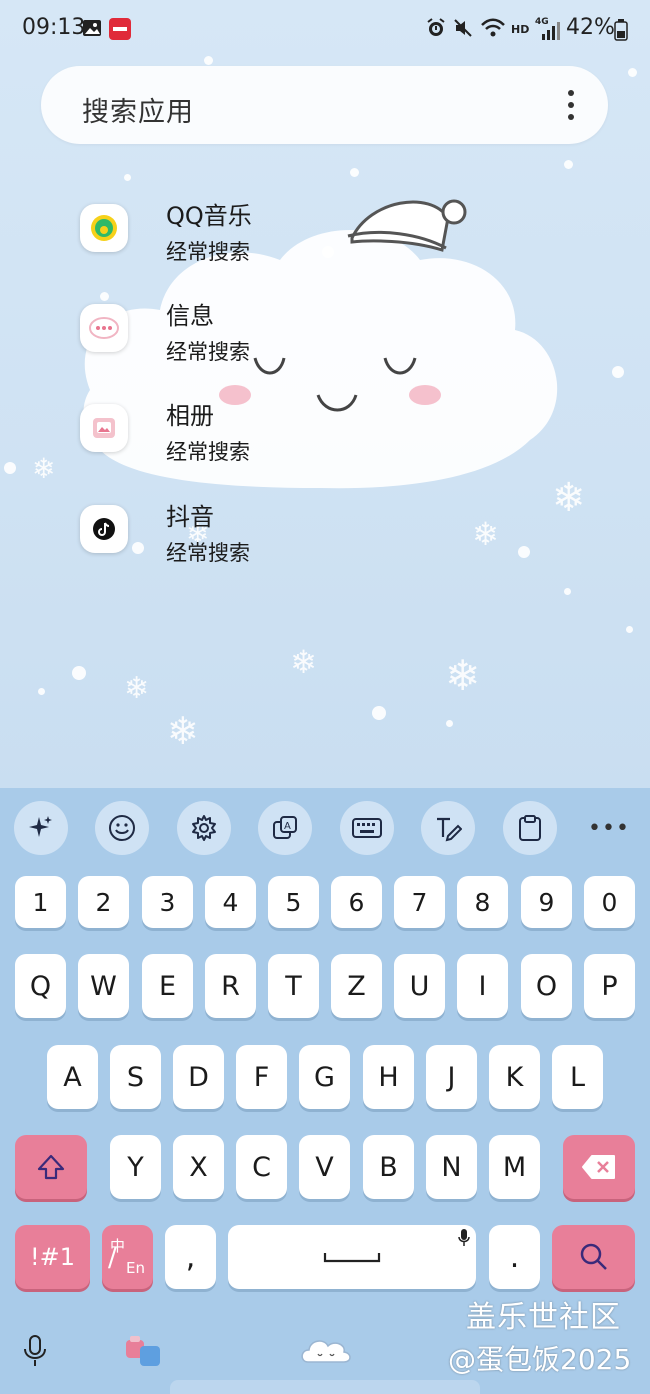  I want to click on gallery-notification-icon, so click(92, 30).